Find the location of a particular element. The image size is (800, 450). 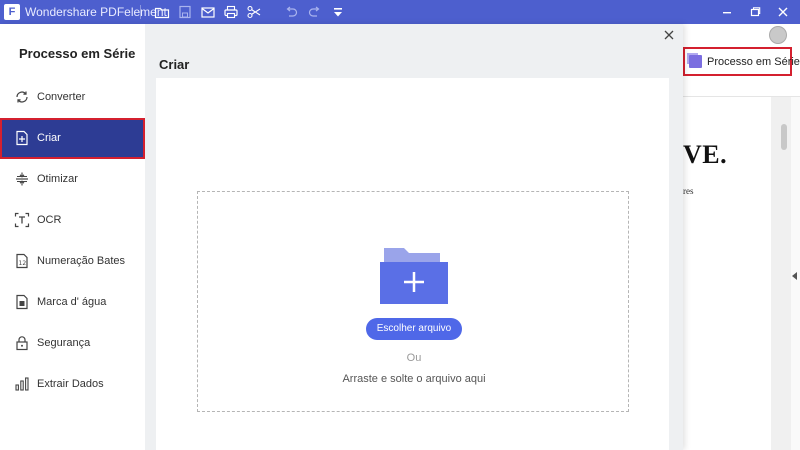

app-logo: F is located at coordinates (12, 12).